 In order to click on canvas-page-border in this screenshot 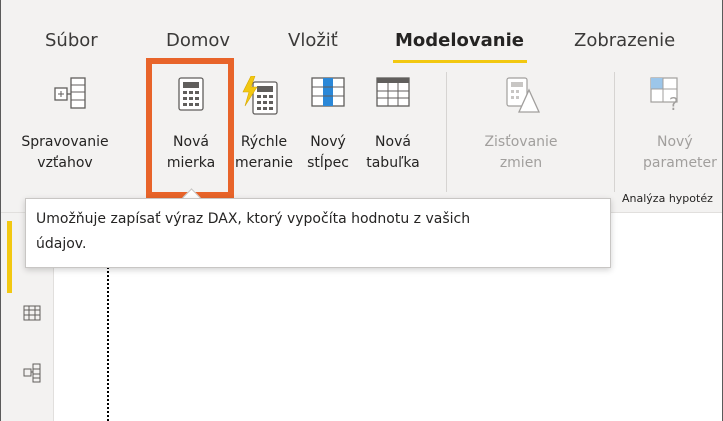, I will do `click(108, 341)`.